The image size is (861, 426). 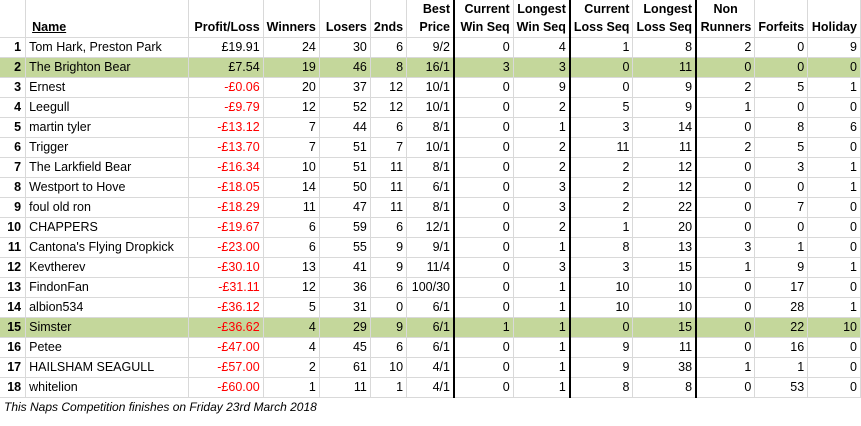 I want to click on player-name-cell: FindonFan, so click(x=107, y=287).